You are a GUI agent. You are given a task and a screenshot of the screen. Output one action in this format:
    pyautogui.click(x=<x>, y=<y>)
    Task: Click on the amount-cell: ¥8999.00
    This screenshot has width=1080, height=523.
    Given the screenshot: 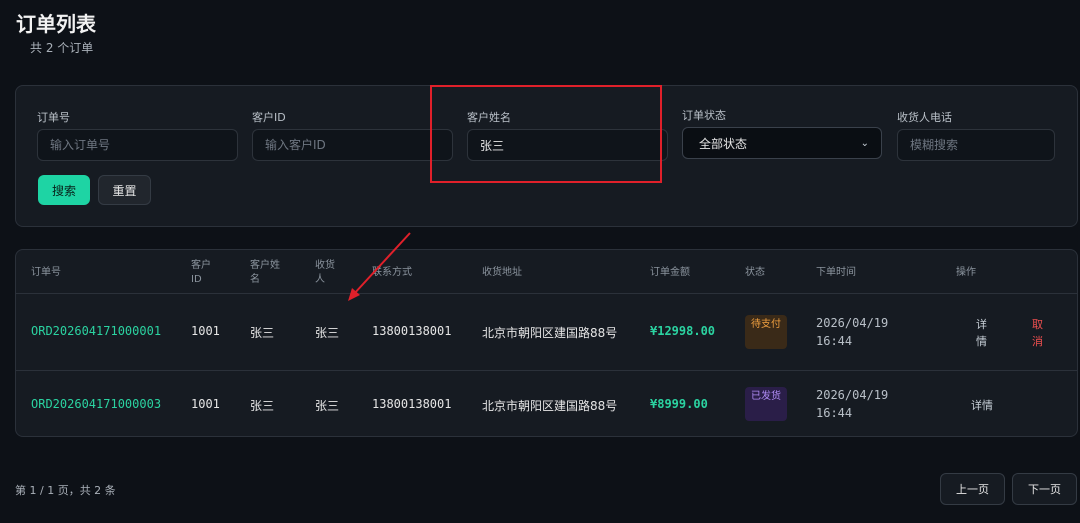 What is the action you would take?
    pyautogui.click(x=679, y=404)
    